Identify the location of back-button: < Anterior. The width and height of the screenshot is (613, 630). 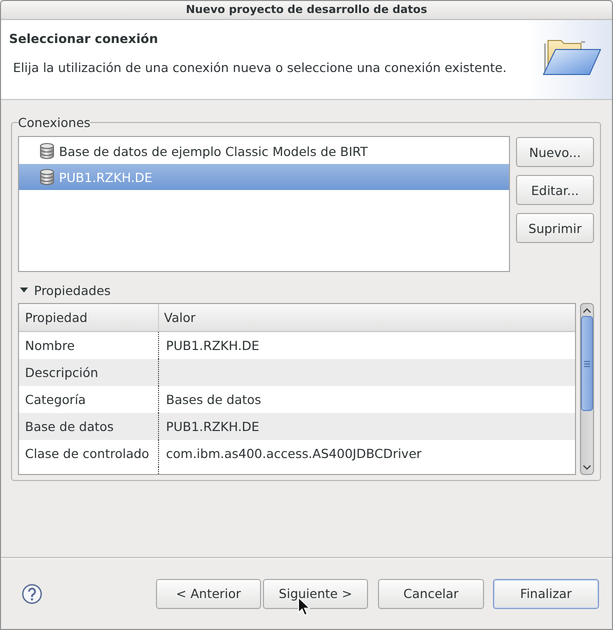
(208, 593).